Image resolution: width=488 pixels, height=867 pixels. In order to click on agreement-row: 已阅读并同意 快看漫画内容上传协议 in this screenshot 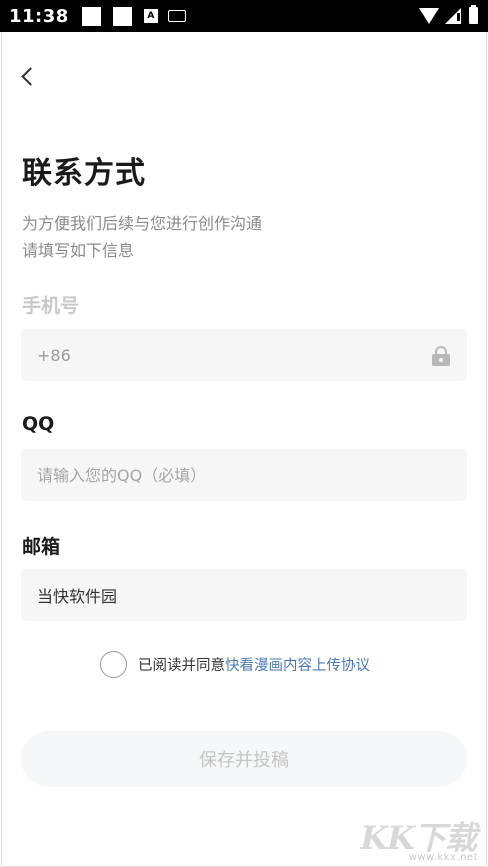, I will do `click(235, 664)`.